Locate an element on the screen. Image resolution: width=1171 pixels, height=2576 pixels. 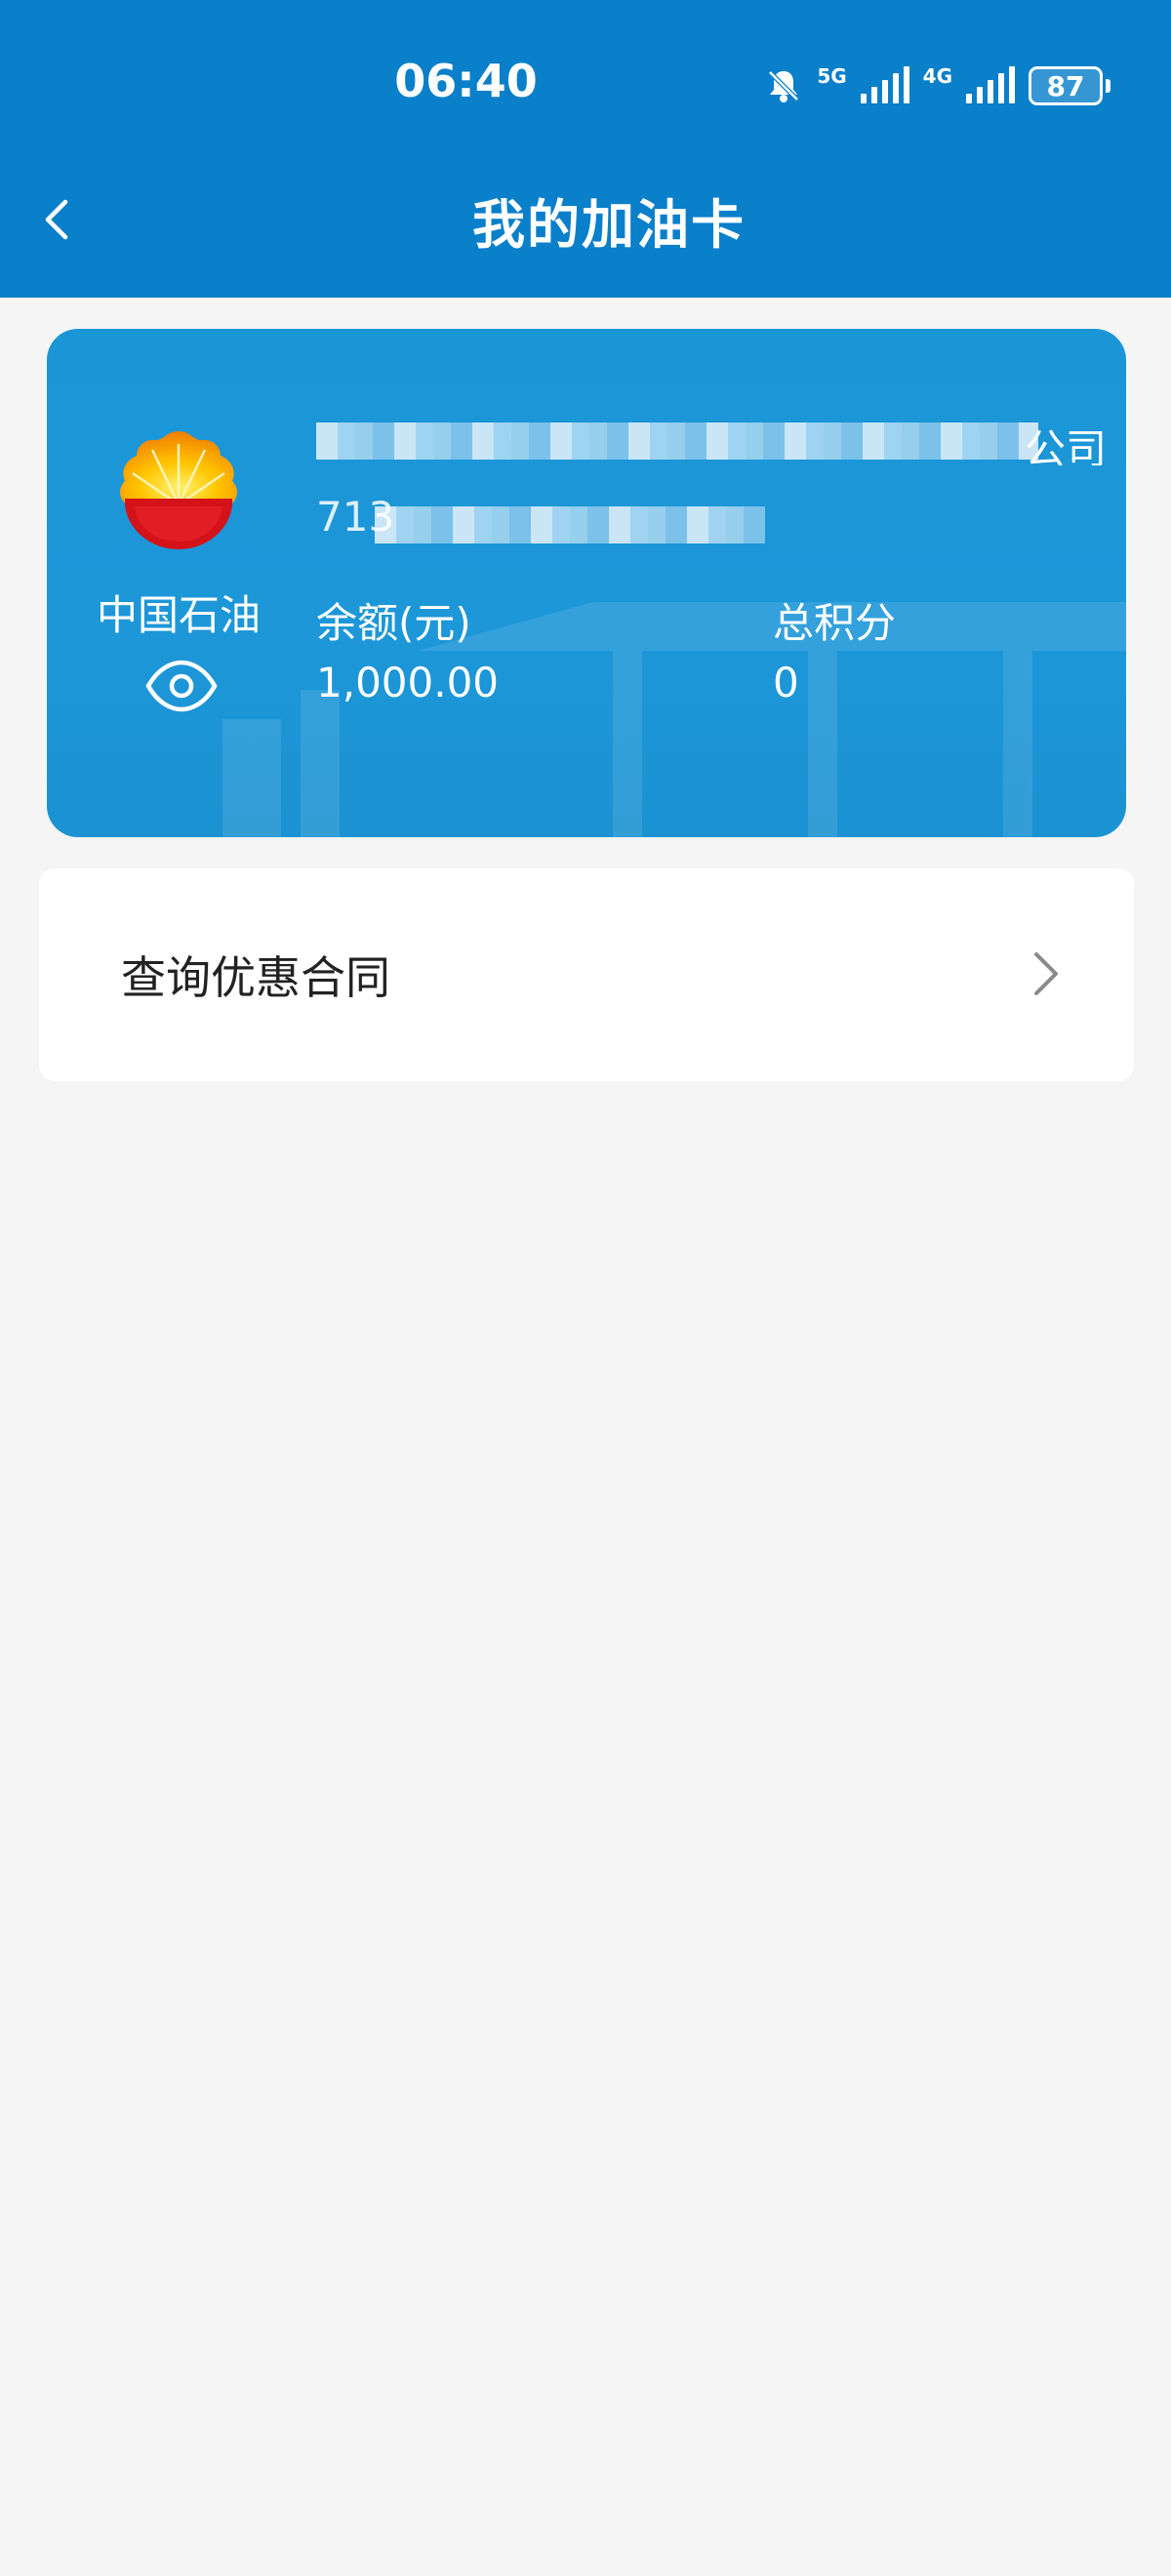
menu-item-label: 查询优惠合同 is located at coordinates (255, 977).